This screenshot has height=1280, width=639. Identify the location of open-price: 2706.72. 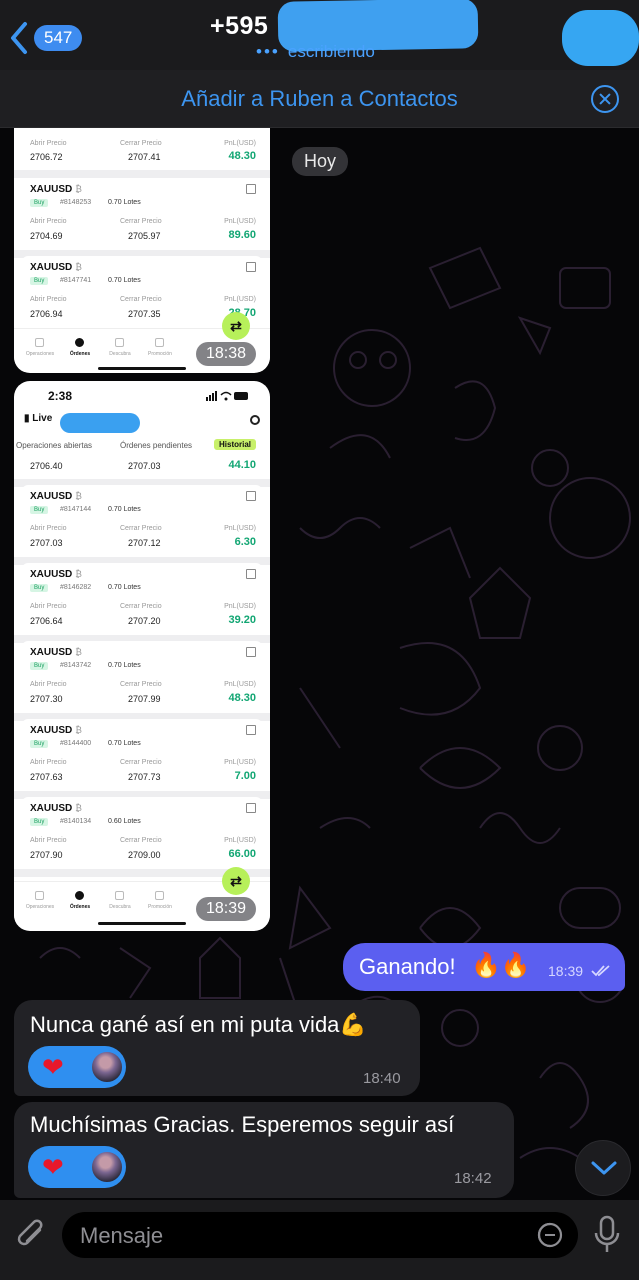
(46, 157).